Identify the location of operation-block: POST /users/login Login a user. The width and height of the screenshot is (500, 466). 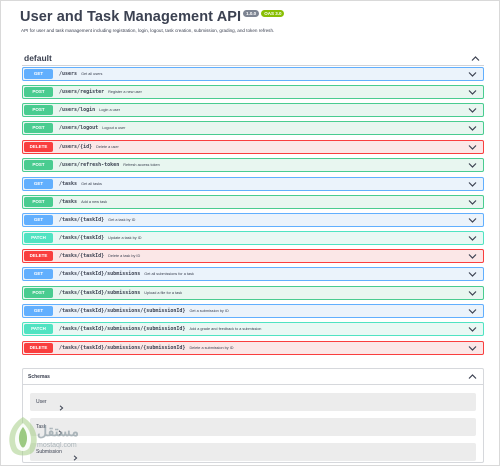
(253, 110).